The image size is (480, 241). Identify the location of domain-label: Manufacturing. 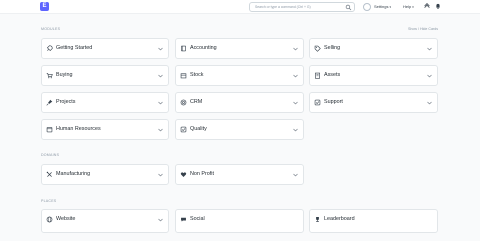
(73, 174).